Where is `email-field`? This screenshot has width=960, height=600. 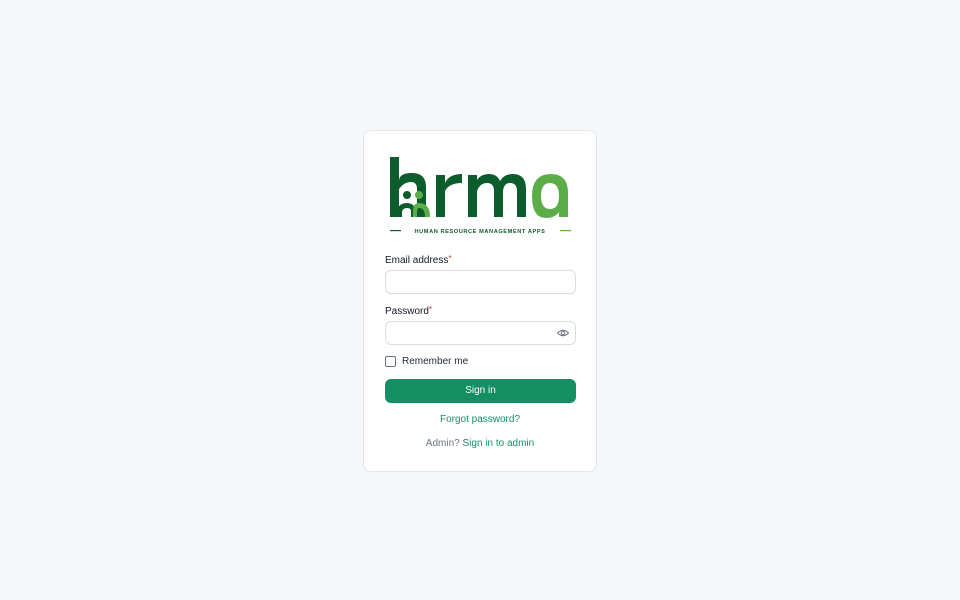 email-field is located at coordinates (480, 282).